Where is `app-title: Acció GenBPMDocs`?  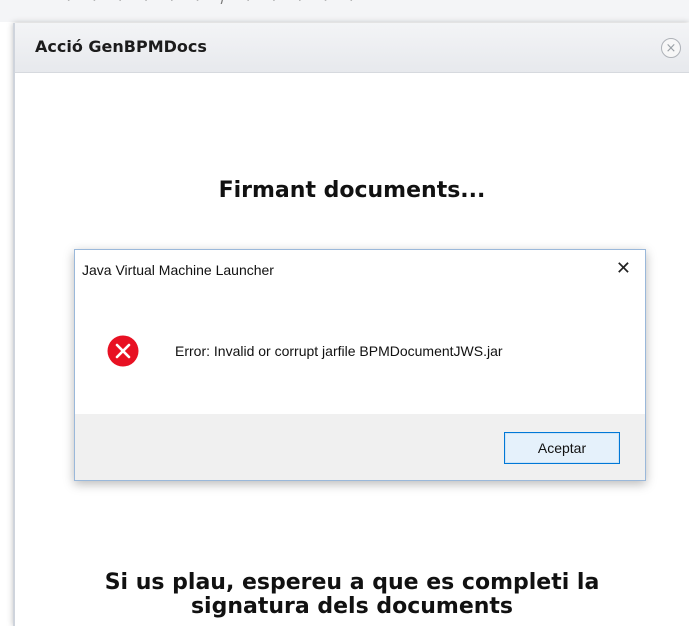
app-title: Acció GenBPMDocs is located at coordinates (121, 46).